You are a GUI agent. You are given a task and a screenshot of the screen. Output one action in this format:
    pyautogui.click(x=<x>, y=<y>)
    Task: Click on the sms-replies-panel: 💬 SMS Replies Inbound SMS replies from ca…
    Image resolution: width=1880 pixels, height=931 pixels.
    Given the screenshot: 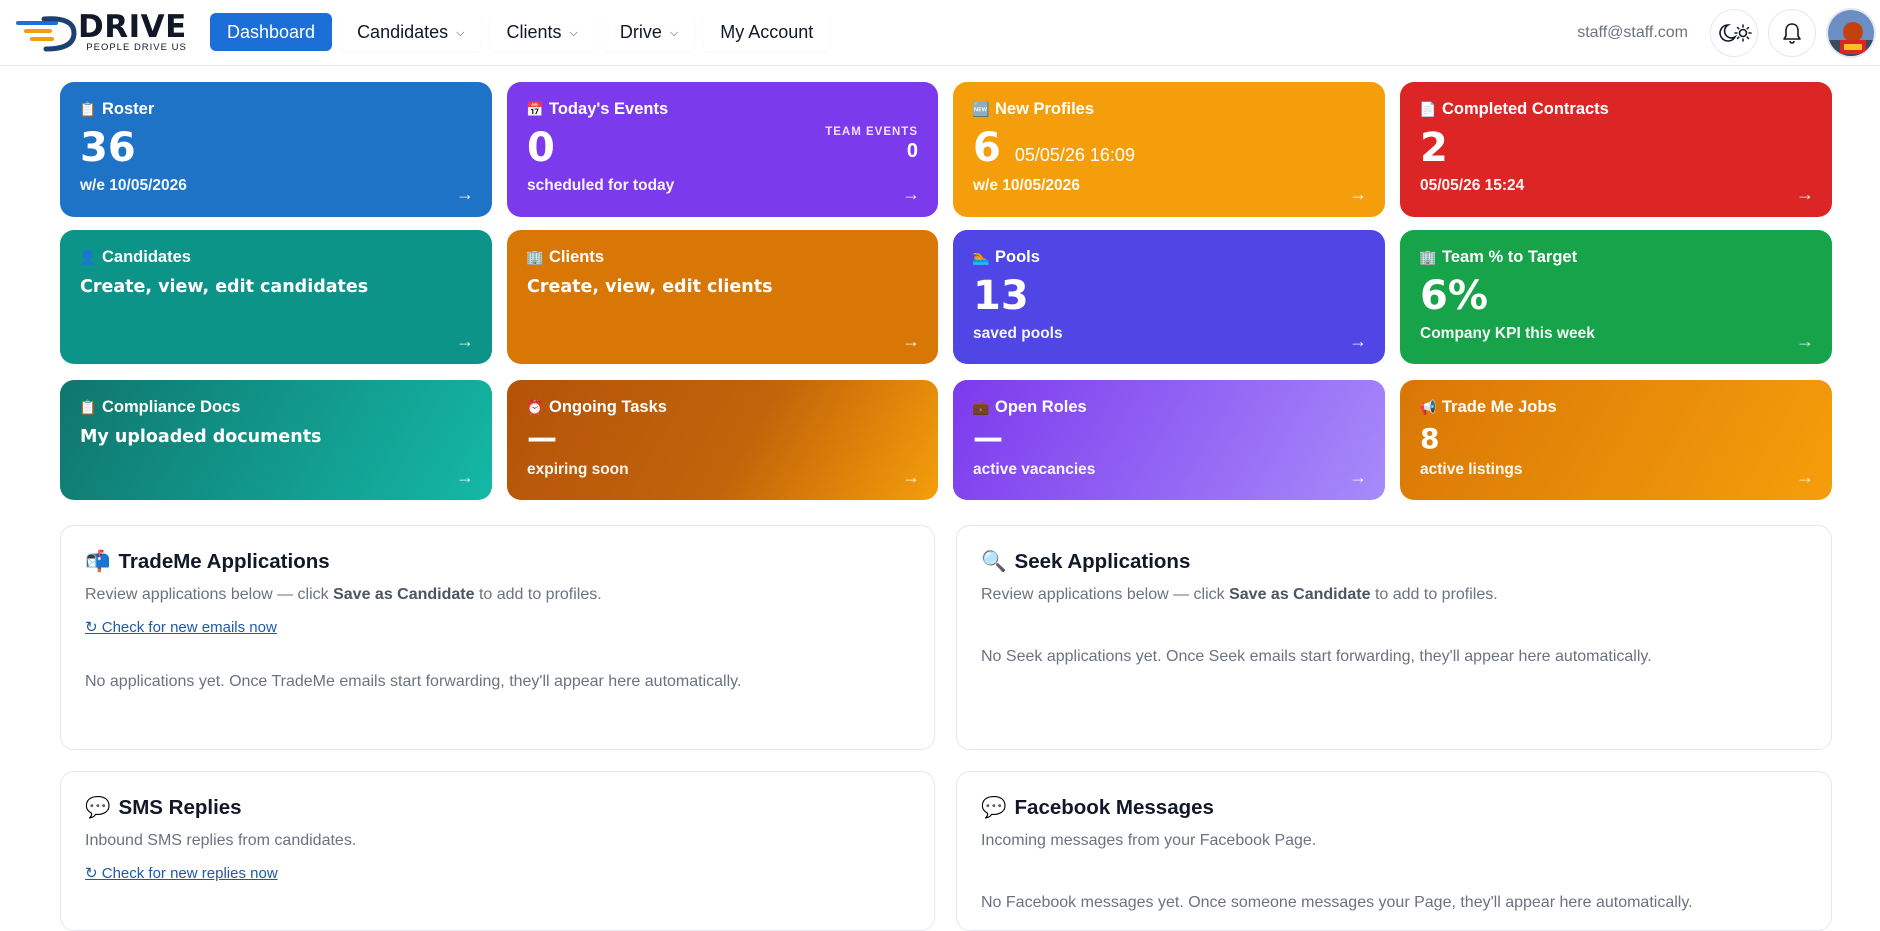 What is the action you would take?
    pyautogui.click(x=497, y=851)
    